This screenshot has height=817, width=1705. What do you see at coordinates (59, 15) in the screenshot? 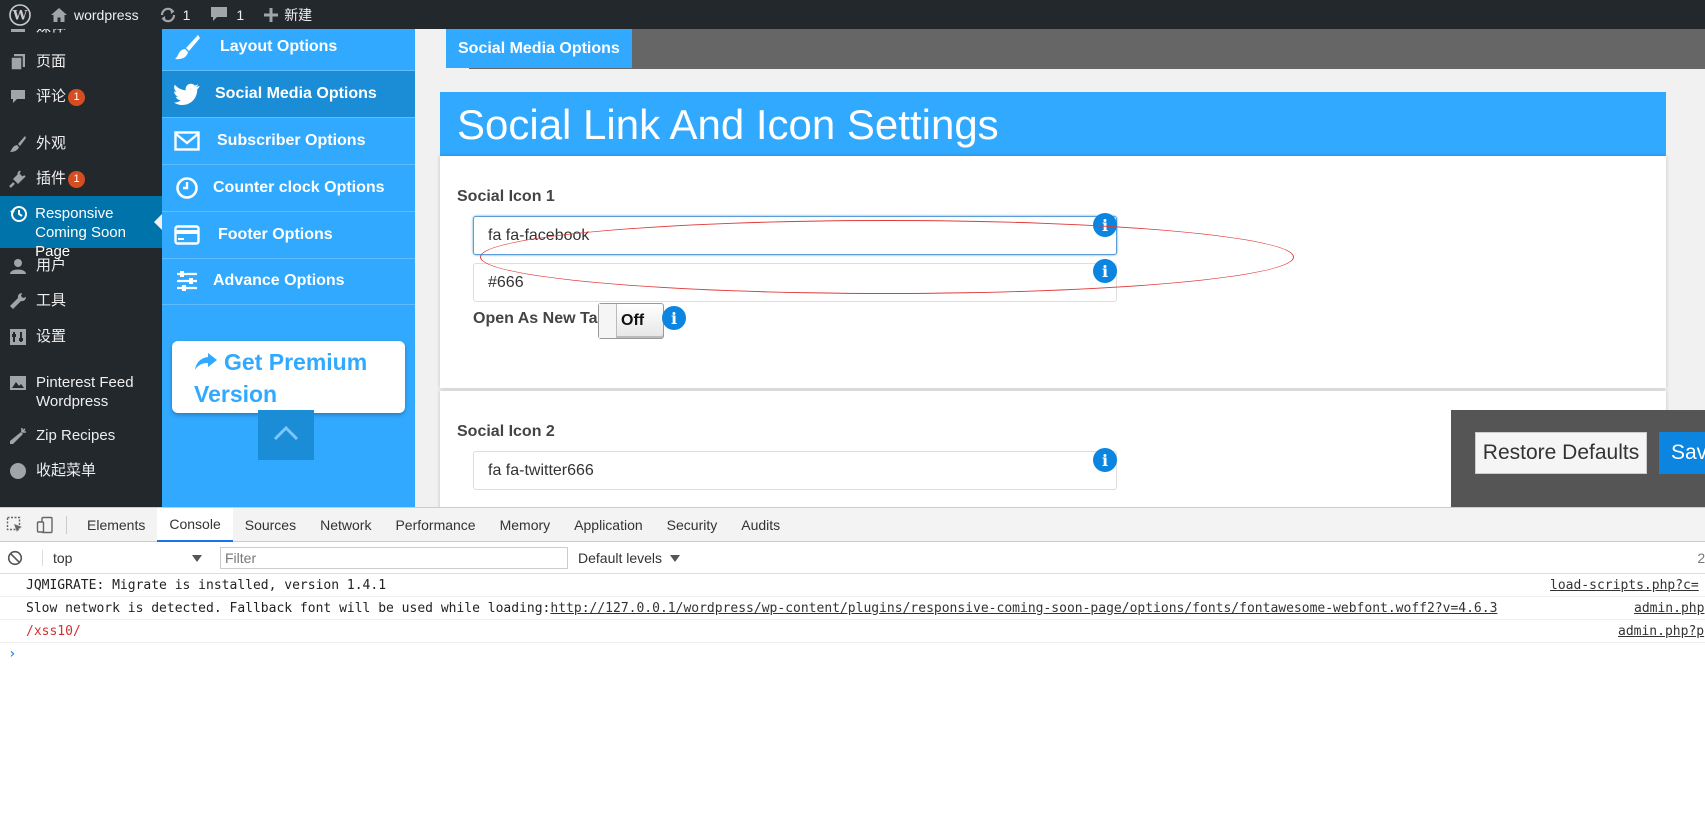
I see `home-icon` at bounding box center [59, 15].